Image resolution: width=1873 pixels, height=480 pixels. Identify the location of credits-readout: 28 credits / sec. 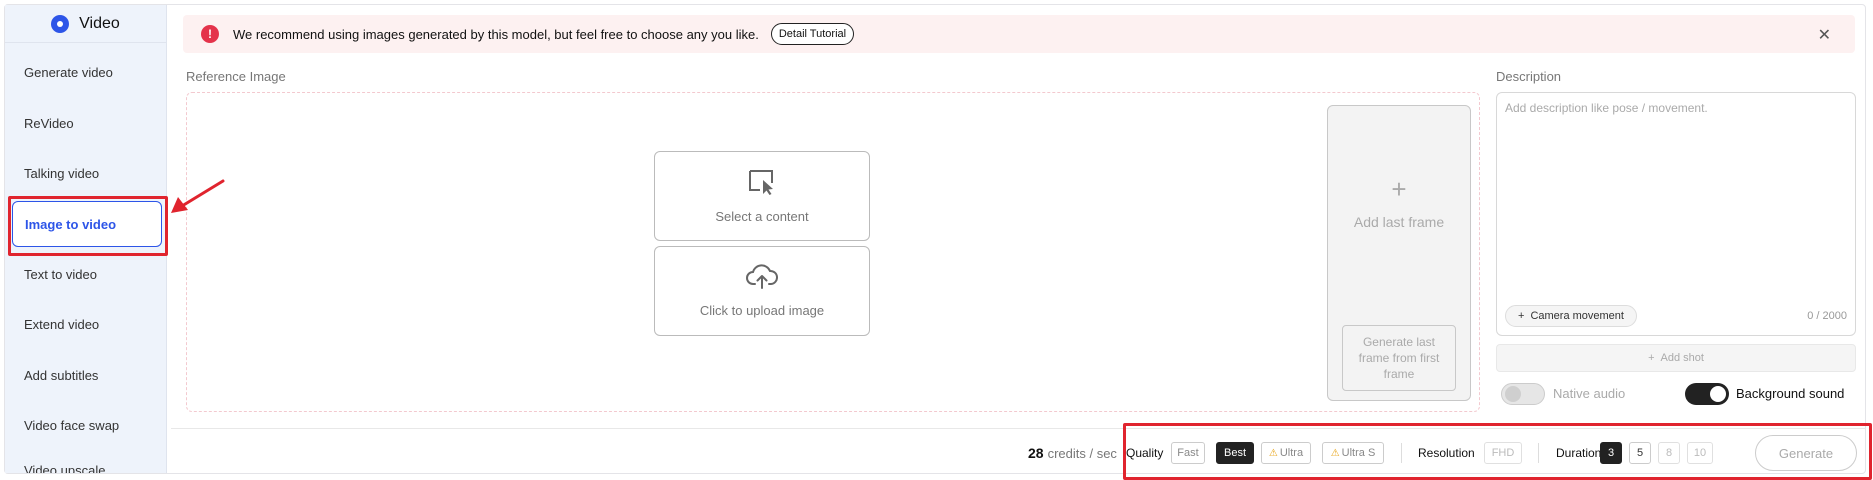
(1072, 453).